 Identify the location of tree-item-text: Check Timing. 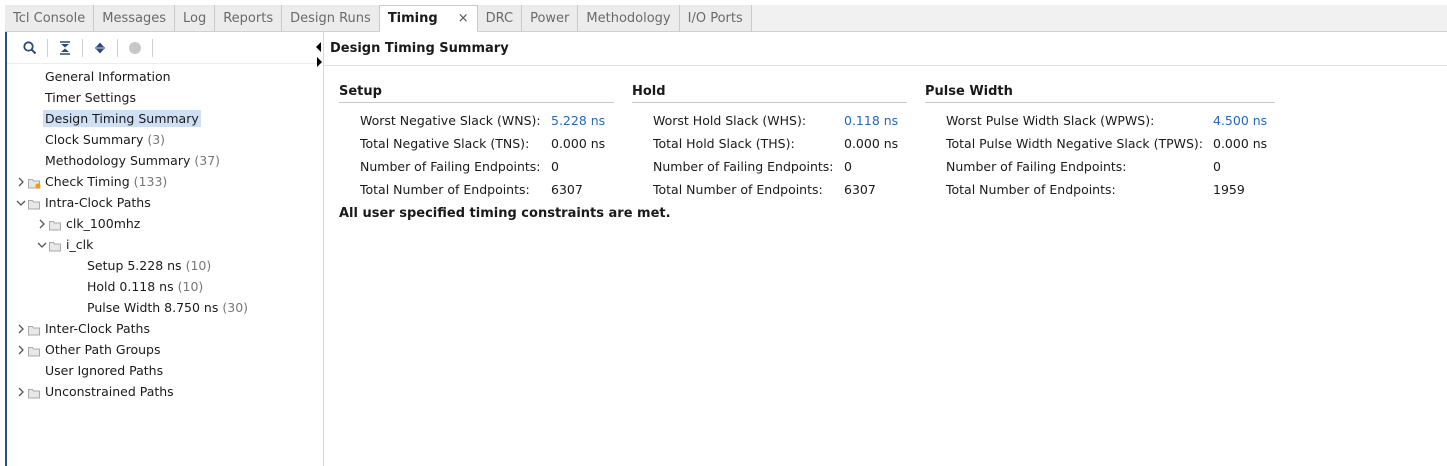
(87, 181).